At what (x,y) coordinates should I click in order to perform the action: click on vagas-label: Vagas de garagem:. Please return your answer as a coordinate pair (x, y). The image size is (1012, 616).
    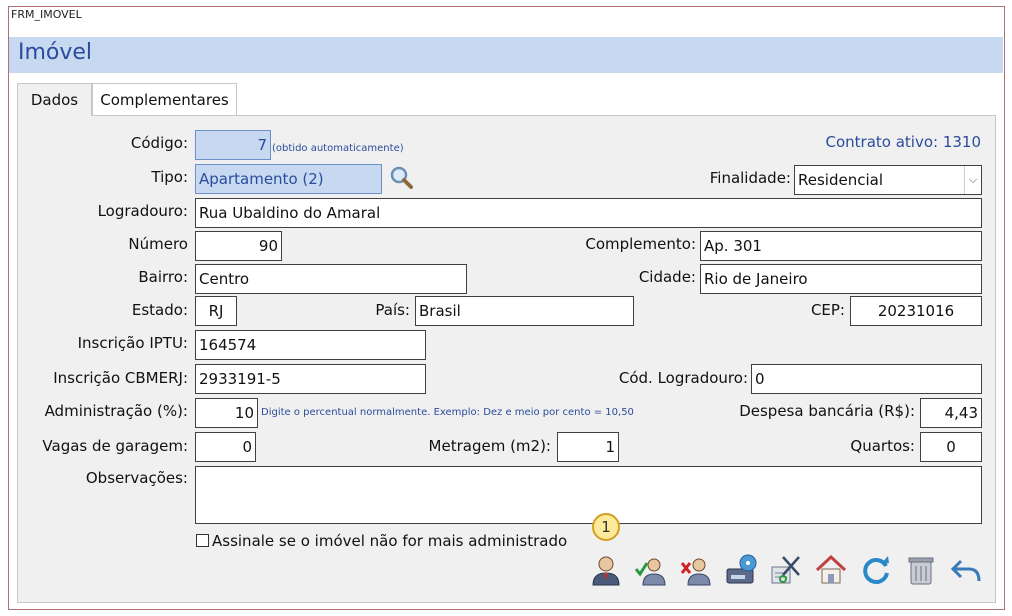
    Looking at the image, I should click on (115, 446).